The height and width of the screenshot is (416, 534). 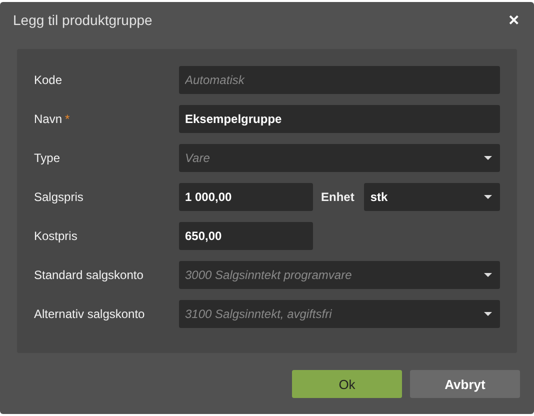 I want to click on ok-button: Ok, so click(x=347, y=384).